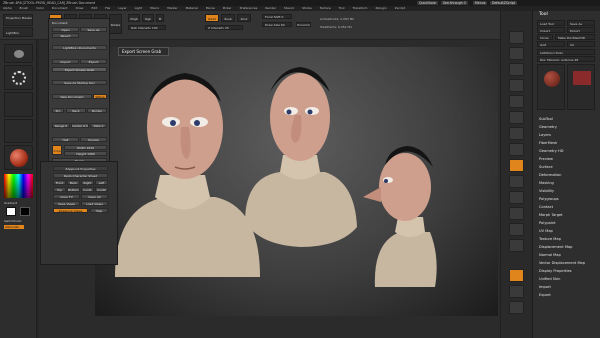 Image resolution: width=600 pixels, height=338 pixels. Describe the element at coordinates (360, 8) in the screenshot. I see `menu-transform: Transform` at that location.